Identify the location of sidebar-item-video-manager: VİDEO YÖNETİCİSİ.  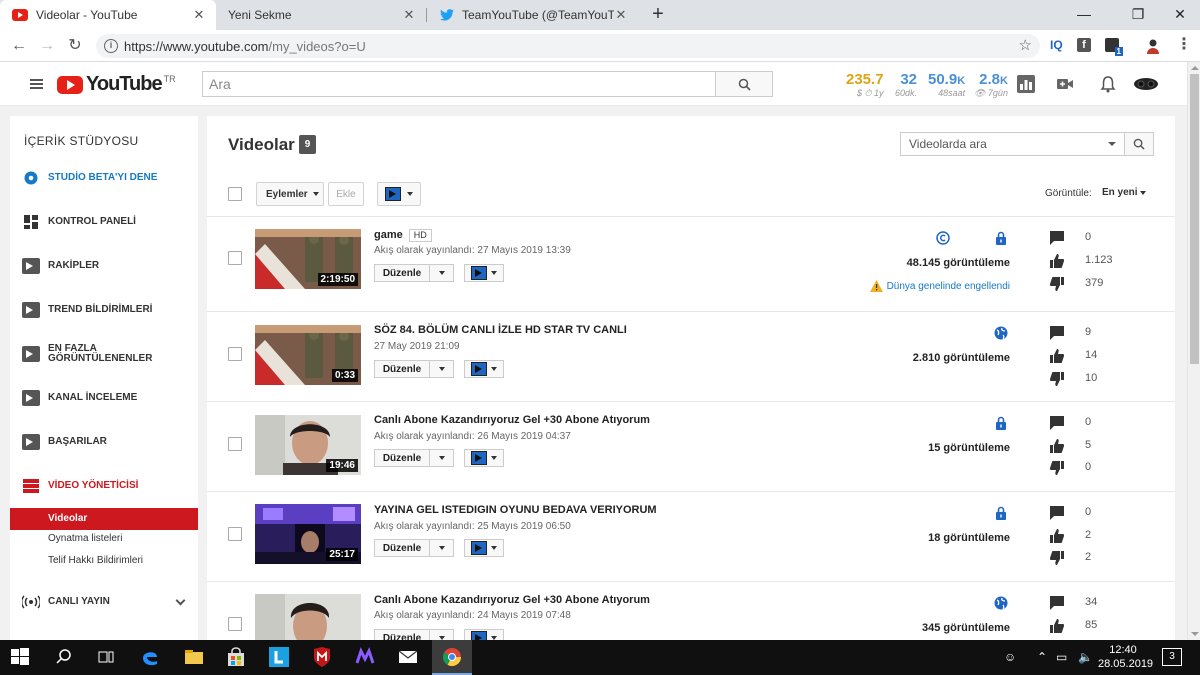
(104, 486).